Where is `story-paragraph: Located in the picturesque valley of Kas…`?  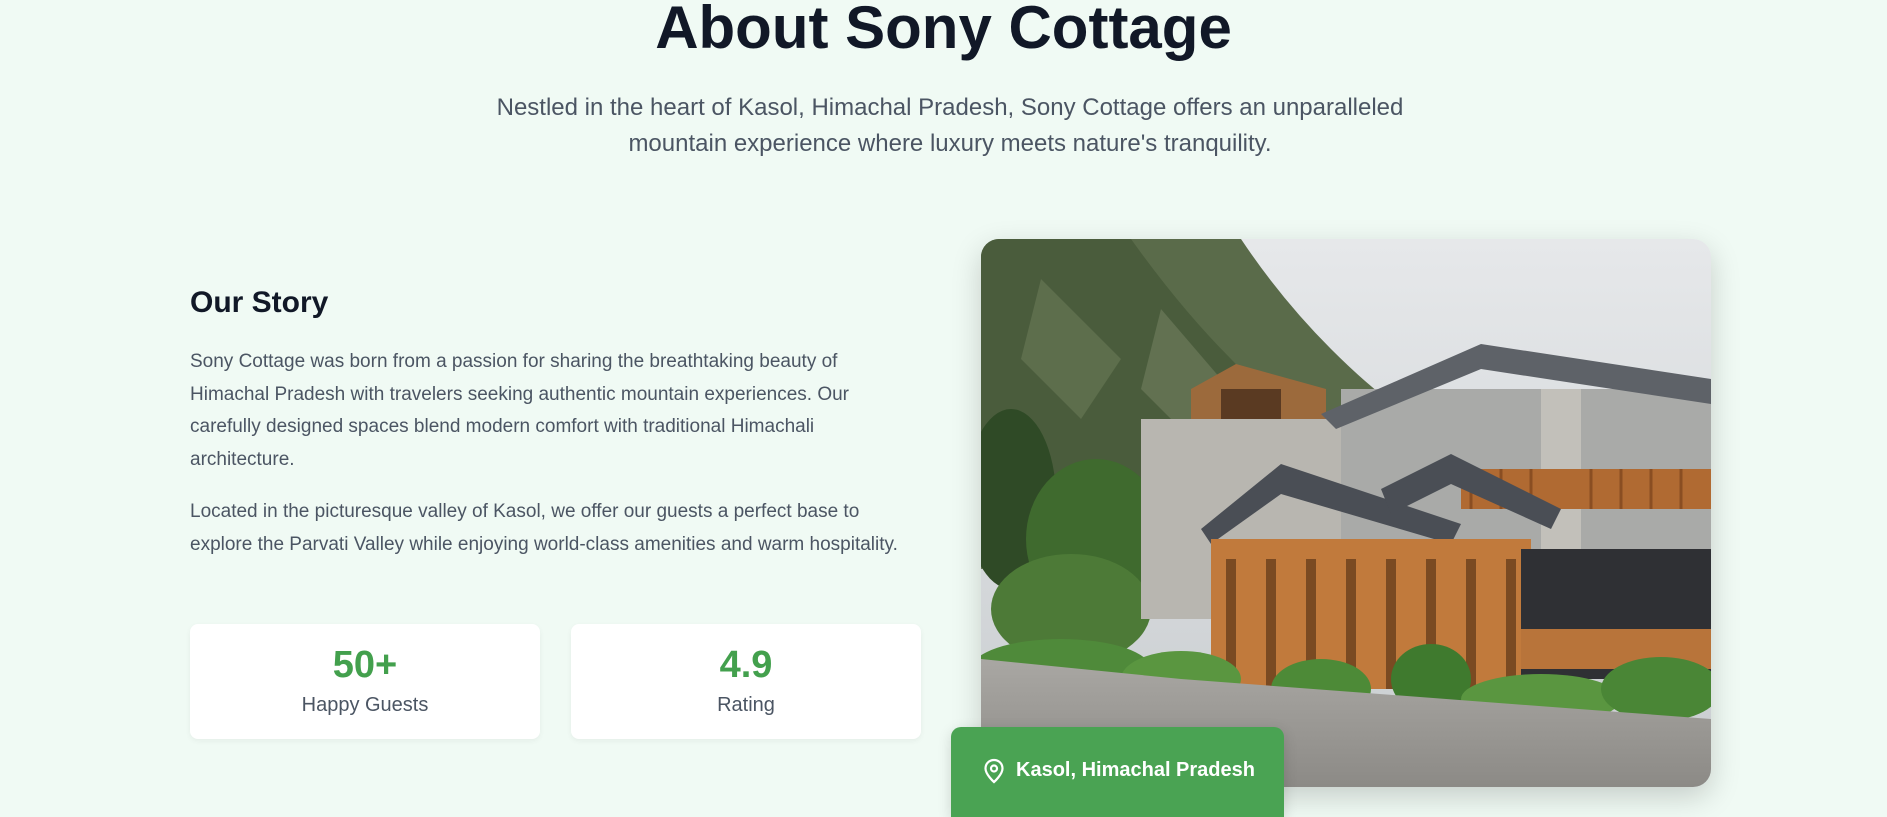 story-paragraph: Located in the picturesque valley of Kas… is located at coordinates (544, 528).